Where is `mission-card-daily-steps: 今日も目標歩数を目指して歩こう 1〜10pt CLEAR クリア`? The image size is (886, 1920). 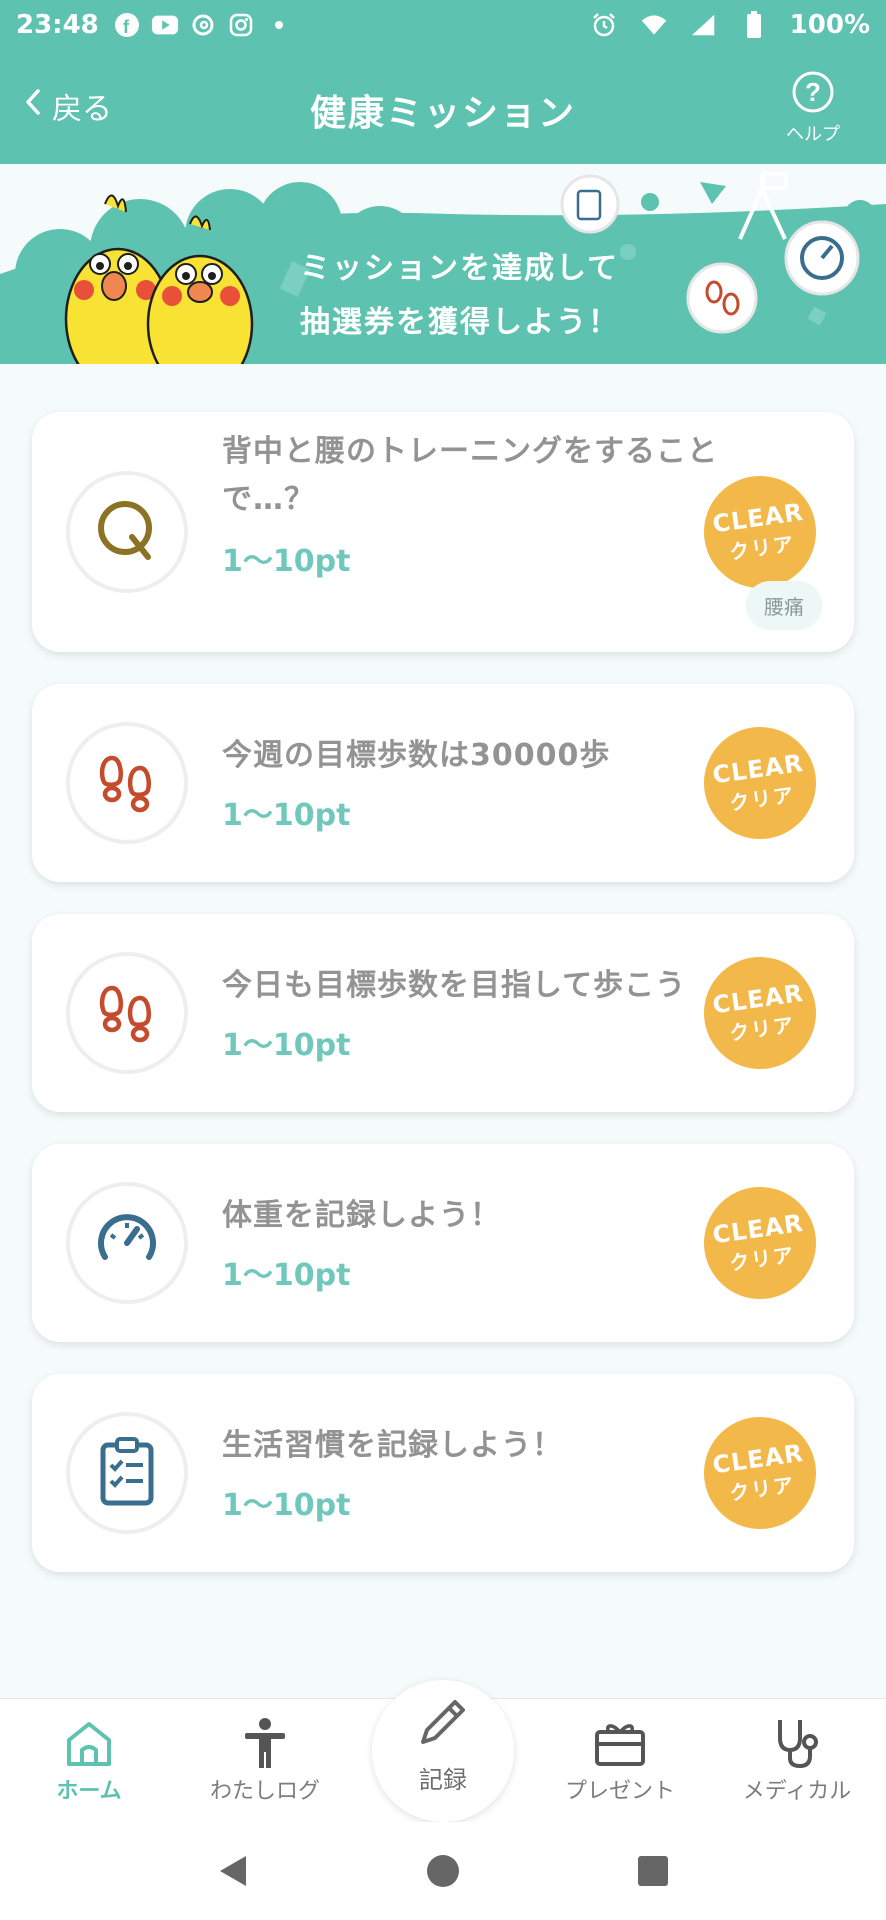
mission-card-daily-steps: 今日も目標歩数を目指して歩こう 1〜10pt CLEAR クリア is located at coordinates (443, 1013).